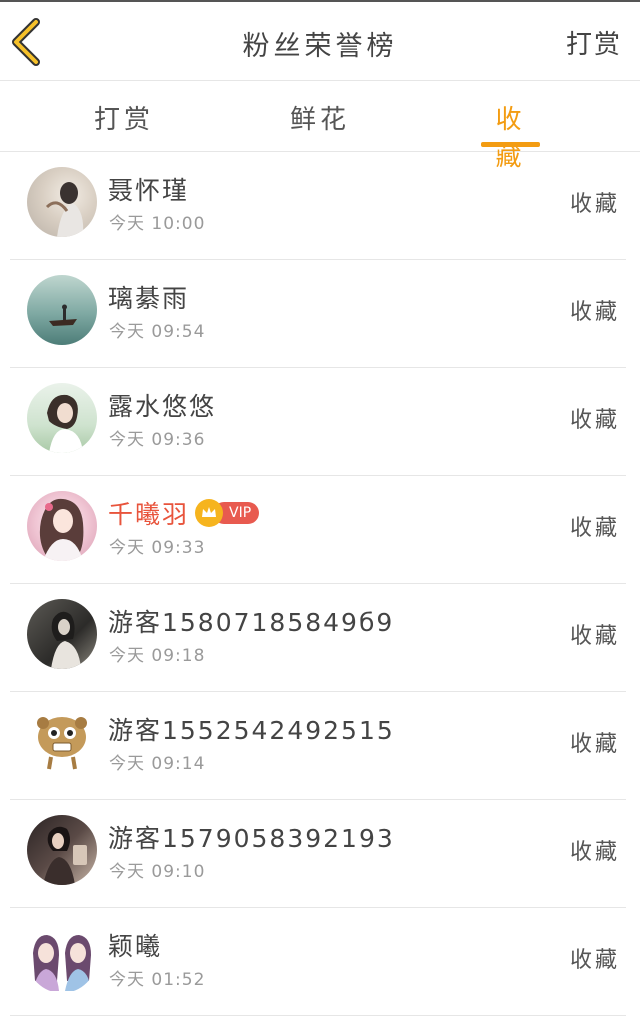 The image size is (640, 1016). What do you see at coordinates (510, 135) in the screenshot?
I see `tab-favorites: 收藏` at bounding box center [510, 135].